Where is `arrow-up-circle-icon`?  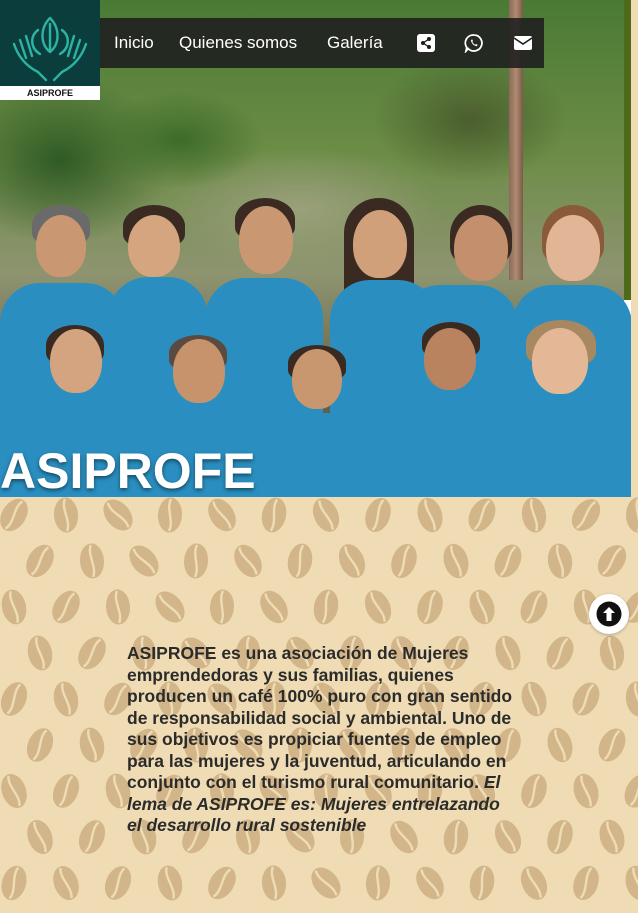
arrow-up-circle-icon is located at coordinates (609, 614).